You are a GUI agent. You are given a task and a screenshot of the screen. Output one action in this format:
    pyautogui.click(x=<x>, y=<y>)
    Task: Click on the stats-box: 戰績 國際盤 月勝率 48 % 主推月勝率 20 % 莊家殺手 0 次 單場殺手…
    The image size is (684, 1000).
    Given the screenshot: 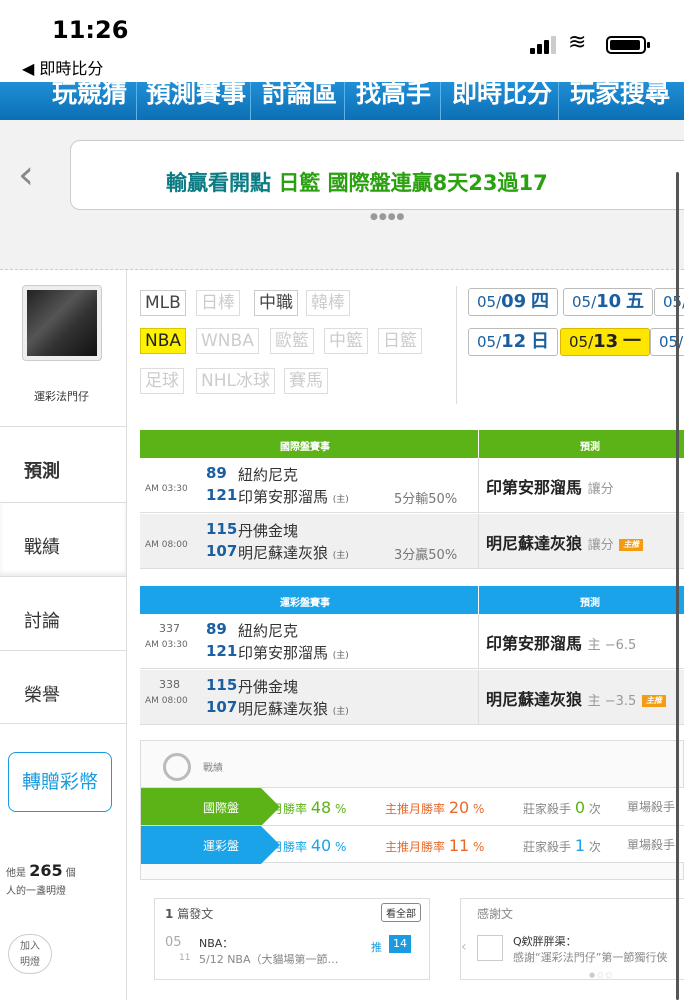 What is the action you would take?
    pyautogui.click(x=412, y=810)
    